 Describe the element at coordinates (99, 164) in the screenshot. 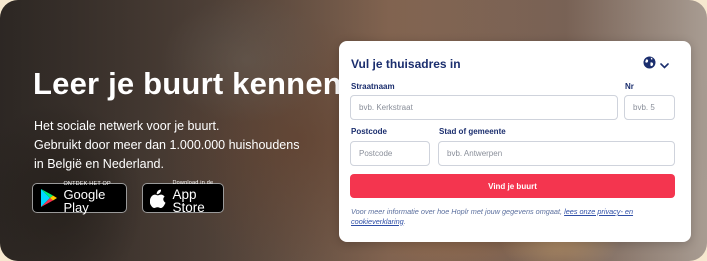

I see `hero-subtext-line: in België en Nederland.` at that location.